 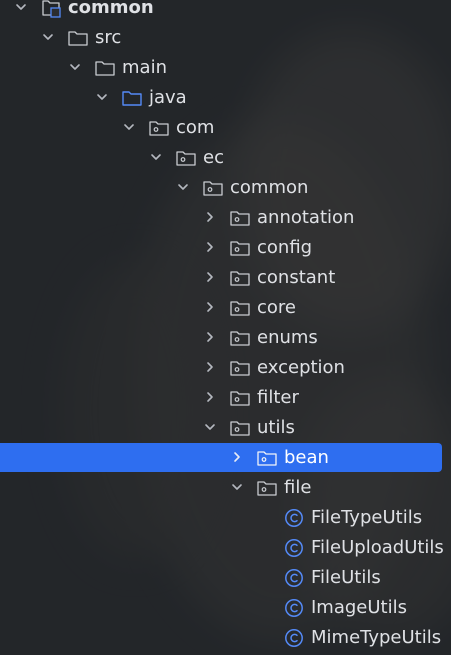 What do you see at coordinates (278, 397) in the screenshot?
I see `tree-node-label: filter` at bounding box center [278, 397].